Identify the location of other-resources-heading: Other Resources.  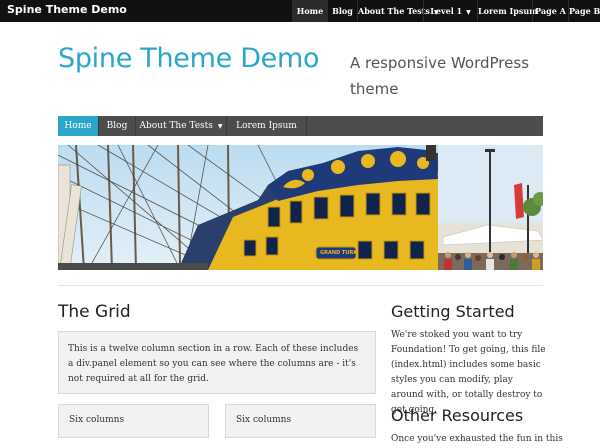
(457, 415).